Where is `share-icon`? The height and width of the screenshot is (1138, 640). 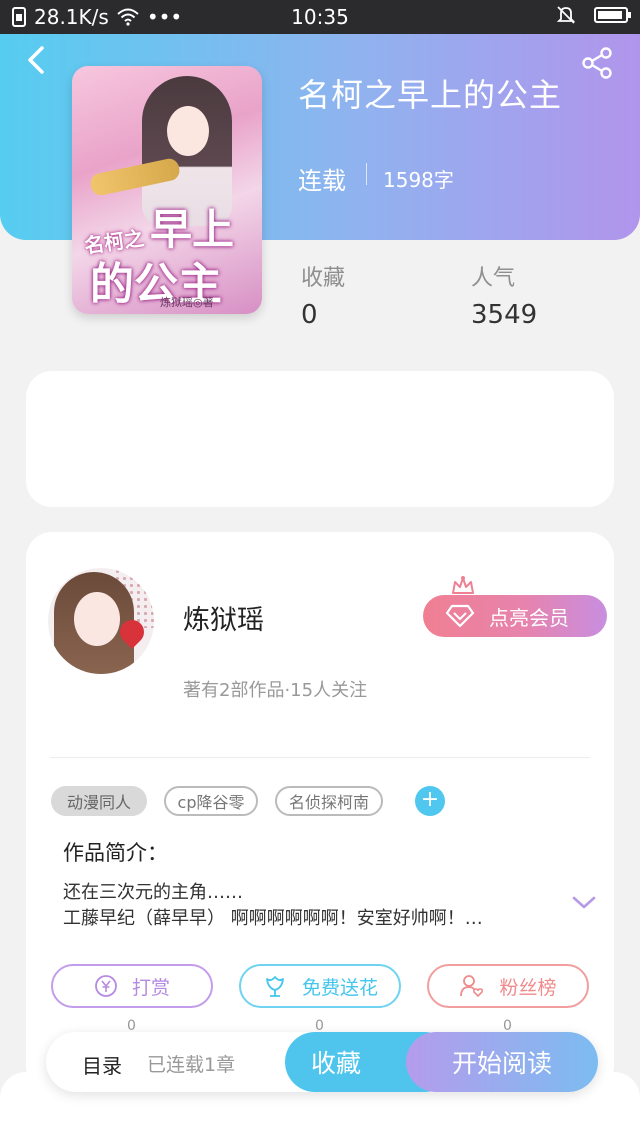 share-icon is located at coordinates (597, 63).